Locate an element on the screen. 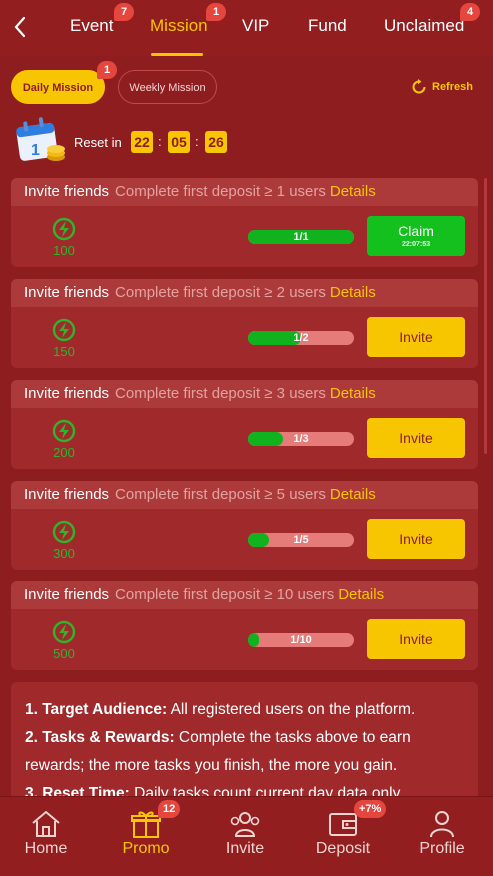 The image size is (493, 876). claim-label: Claim is located at coordinates (416, 231).